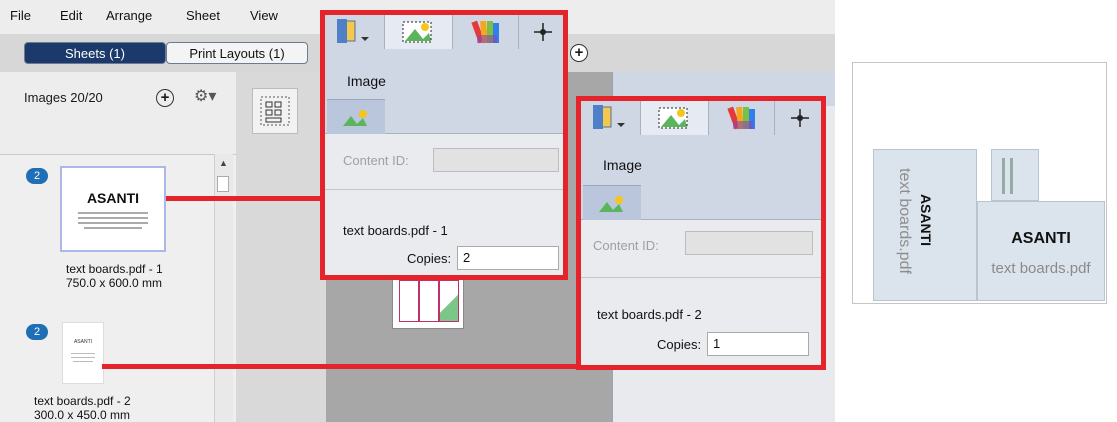  What do you see at coordinates (165, 98) in the screenshot?
I see `add-image-icon: +` at bounding box center [165, 98].